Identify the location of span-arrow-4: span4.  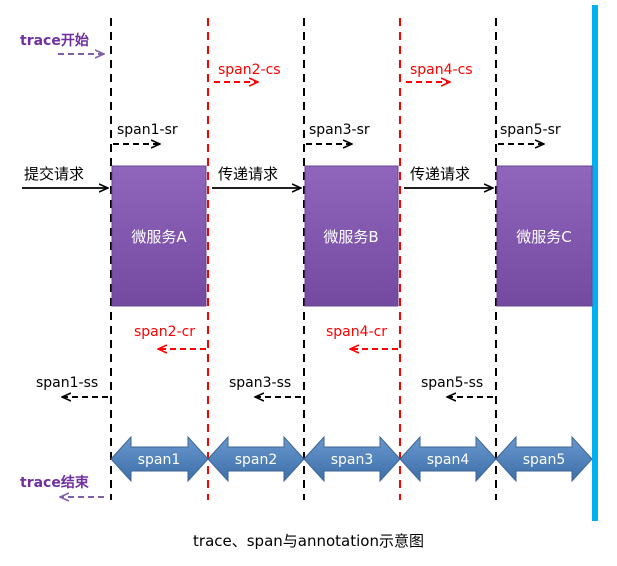
(448, 459).